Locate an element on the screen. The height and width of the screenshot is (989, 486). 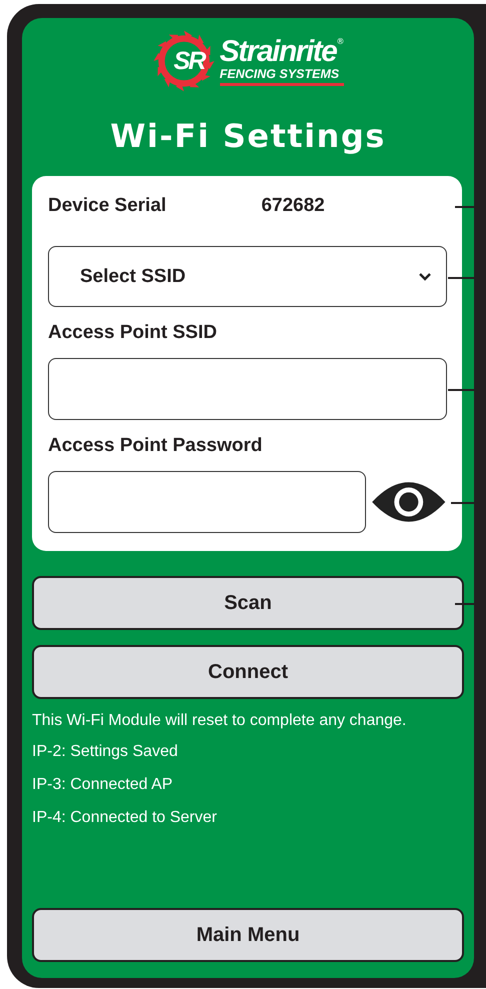
action-button: Scan is located at coordinates (248, 603).